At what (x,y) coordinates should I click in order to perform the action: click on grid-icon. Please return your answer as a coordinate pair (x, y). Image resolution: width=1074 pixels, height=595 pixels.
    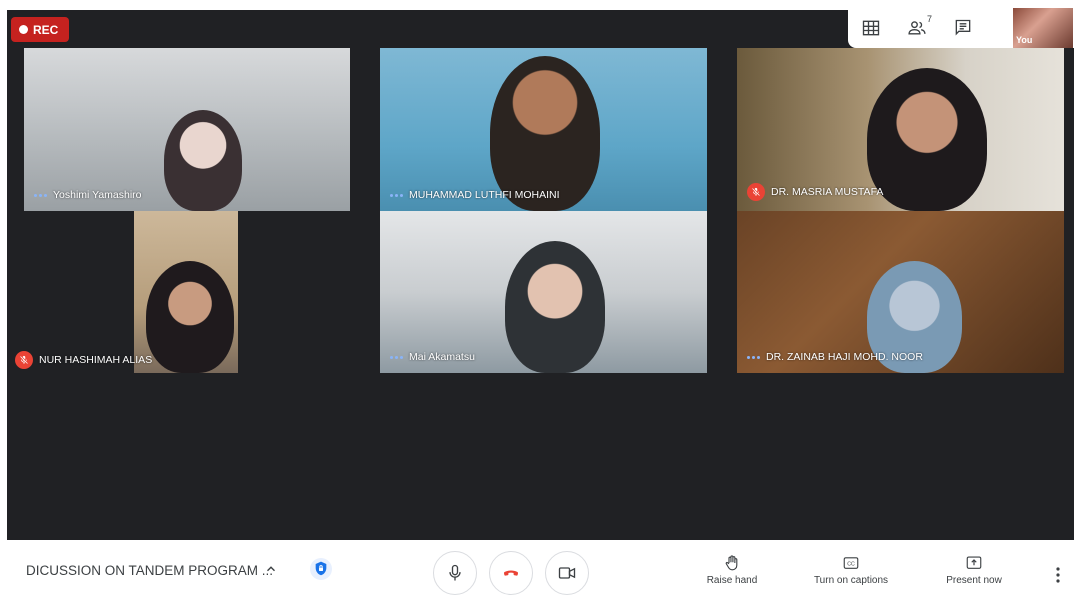
    Looking at the image, I should click on (871, 28).